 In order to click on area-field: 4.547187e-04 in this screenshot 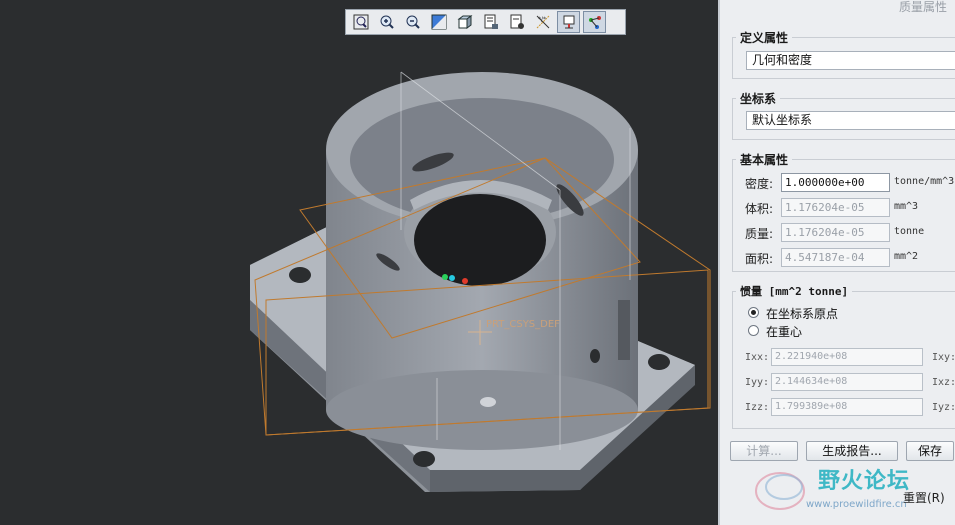, I will do `click(835, 257)`.